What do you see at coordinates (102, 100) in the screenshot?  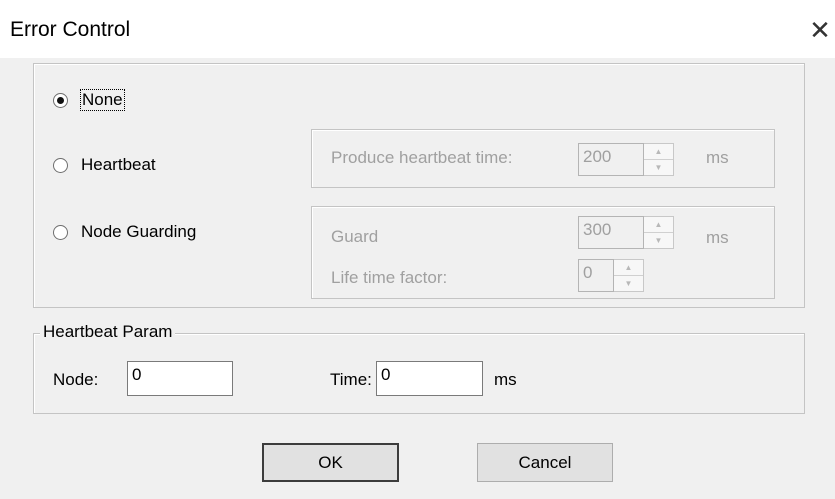 I see `radio-none-label: None` at bounding box center [102, 100].